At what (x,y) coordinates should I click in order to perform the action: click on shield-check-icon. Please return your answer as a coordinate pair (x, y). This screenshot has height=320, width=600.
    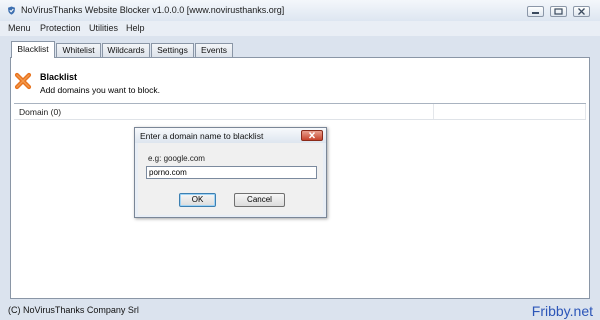
    Looking at the image, I should click on (11, 10).